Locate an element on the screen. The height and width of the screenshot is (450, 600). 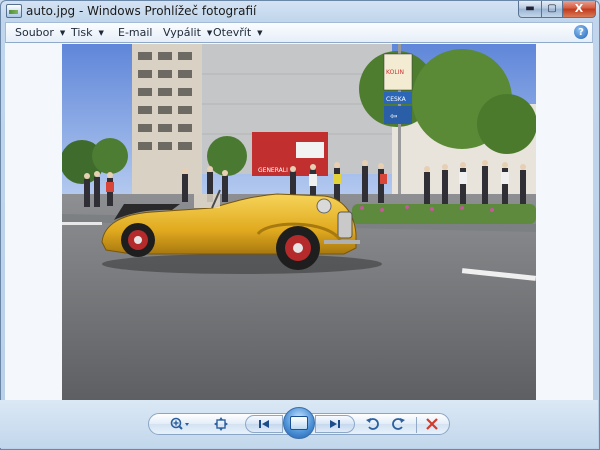
hedge is located at coordinates (444, 214).